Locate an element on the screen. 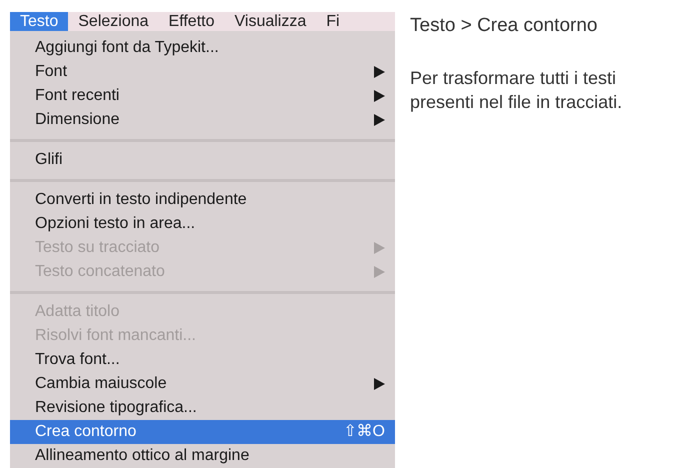 This screenshot has width=685, height=468. menu-bar-item: Effetto is located at coordinates (191, 21).